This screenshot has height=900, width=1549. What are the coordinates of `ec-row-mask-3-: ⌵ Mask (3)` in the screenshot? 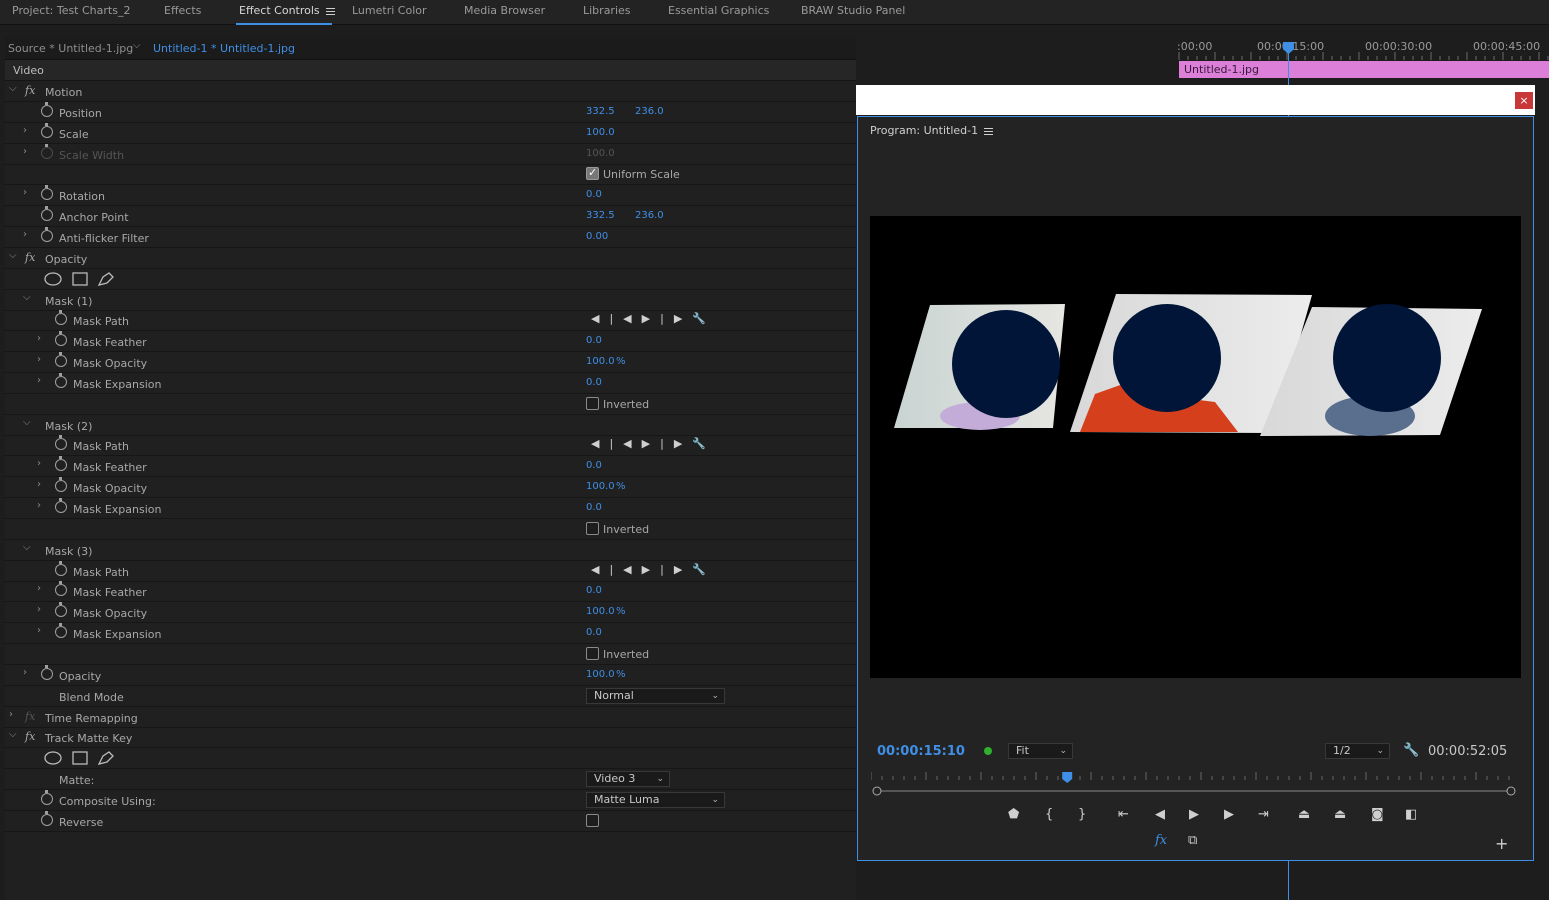 It's located at (430, 550).